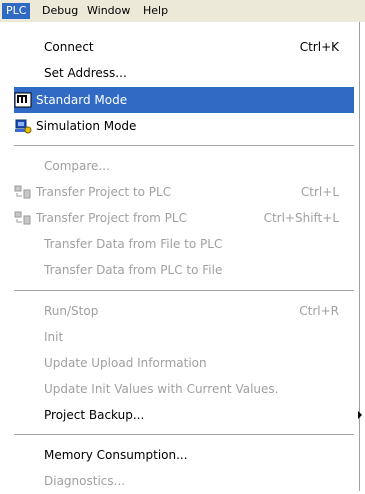 This screenshot has height=494, width=365. What do you see at coordinates (133, 270) in the screenshot?
I see `menu-item-label: Transfer Data from PLC to File` at bounding box center [133, 270].